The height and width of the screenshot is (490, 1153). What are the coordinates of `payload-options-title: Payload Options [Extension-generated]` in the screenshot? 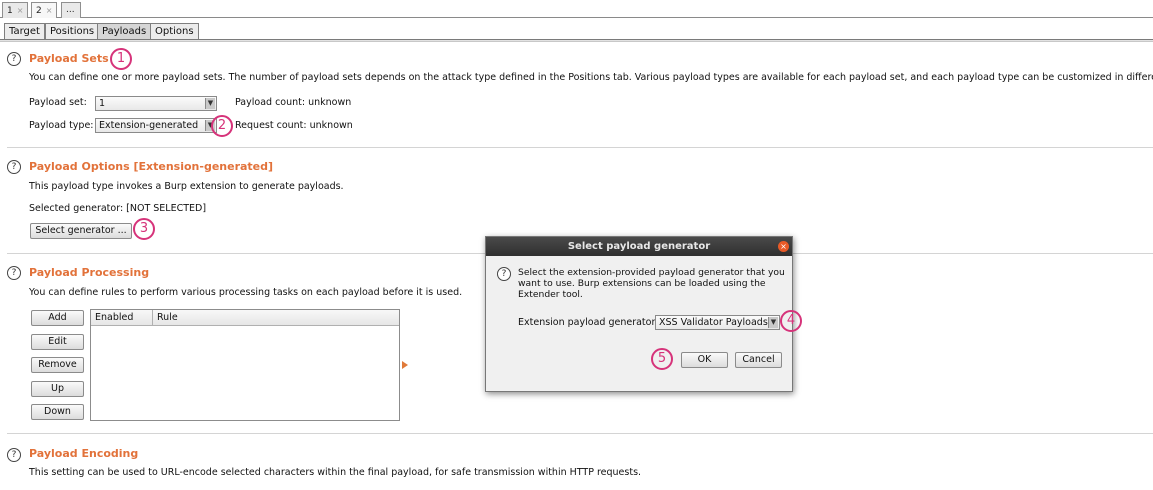 It's located at (151, 166).